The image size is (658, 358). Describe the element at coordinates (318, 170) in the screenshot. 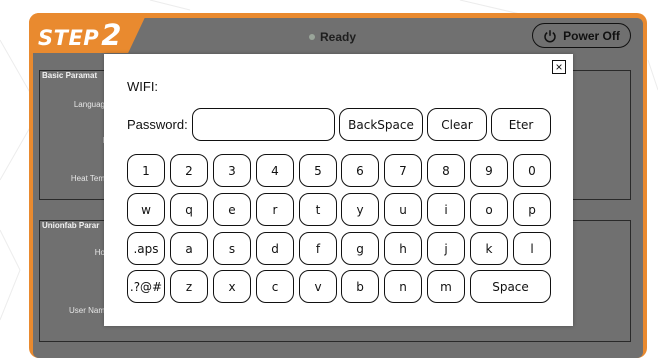

I see `key-5: 5` at that location.